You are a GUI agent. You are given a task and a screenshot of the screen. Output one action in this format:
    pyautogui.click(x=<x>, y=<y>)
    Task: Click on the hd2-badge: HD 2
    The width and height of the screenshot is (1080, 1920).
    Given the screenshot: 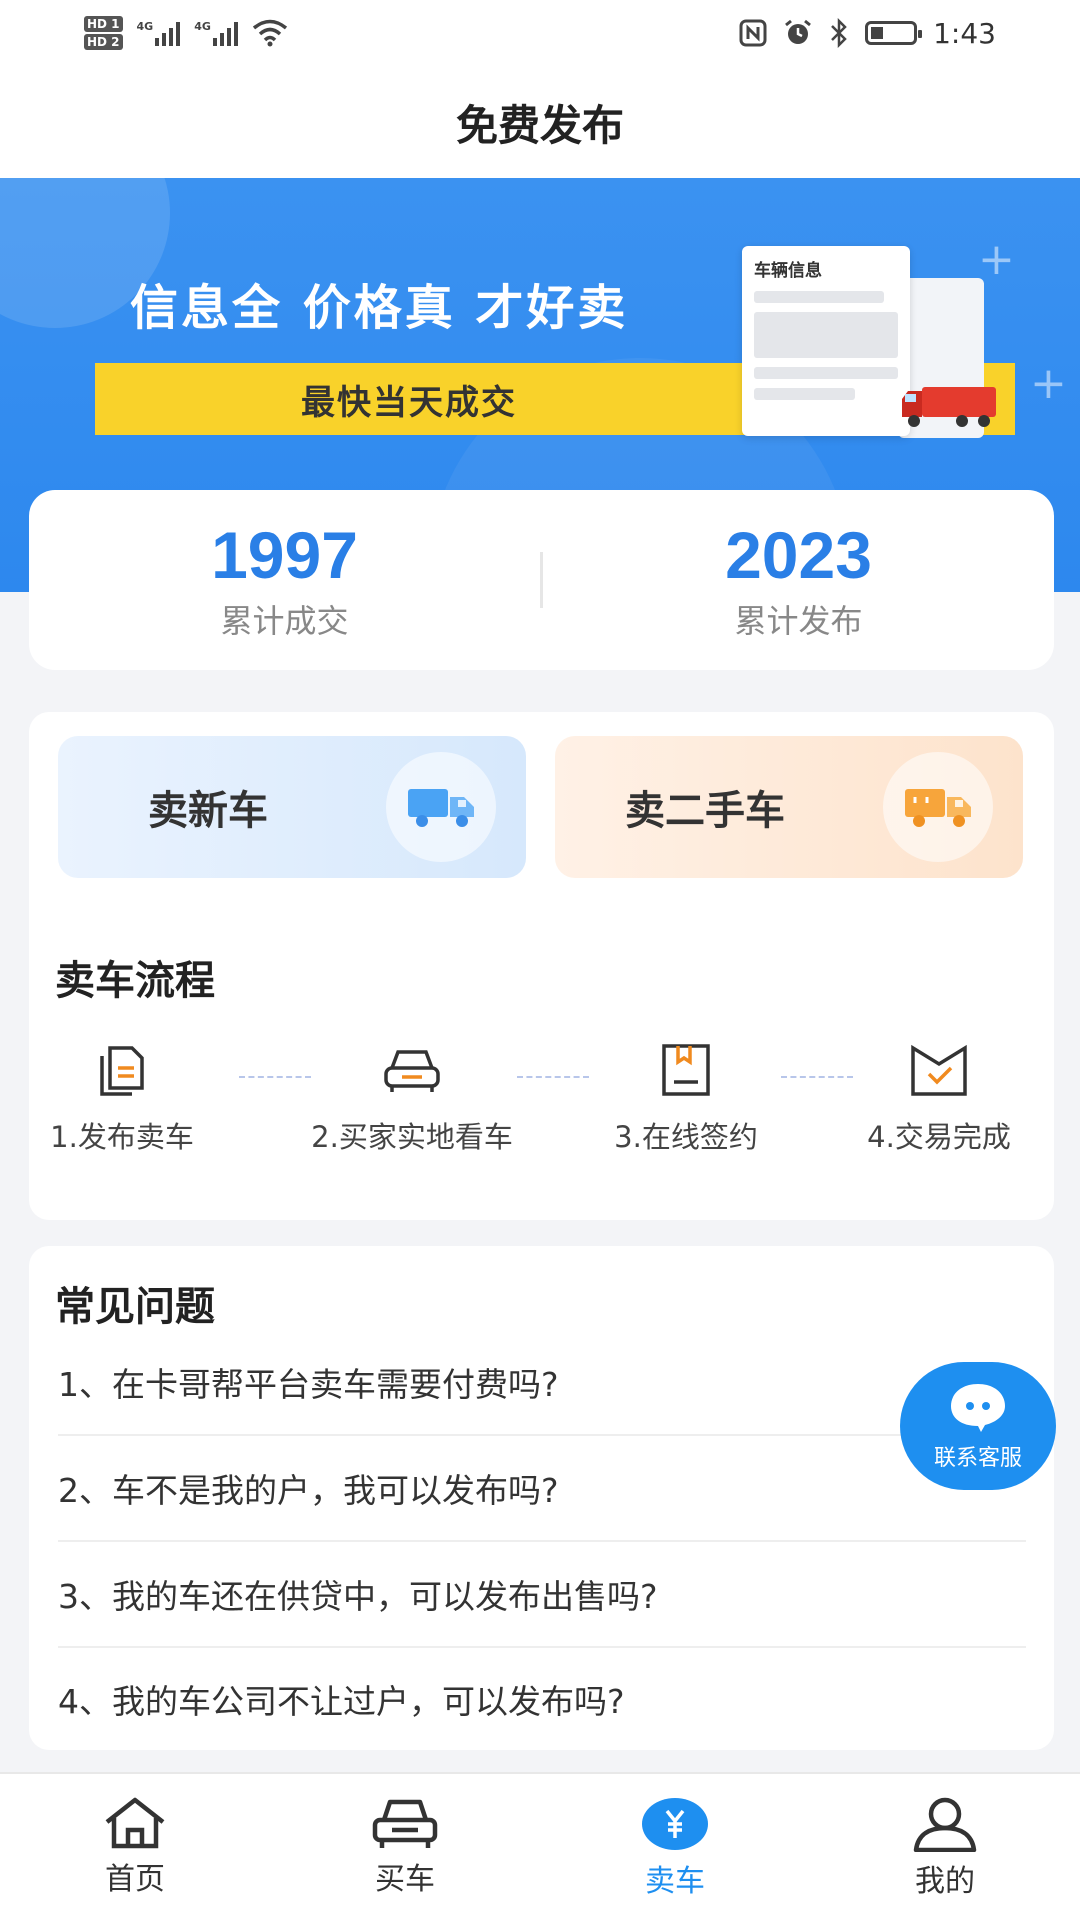 What is the action you would take?
    pyautogui.click(x=103, y=42)
    